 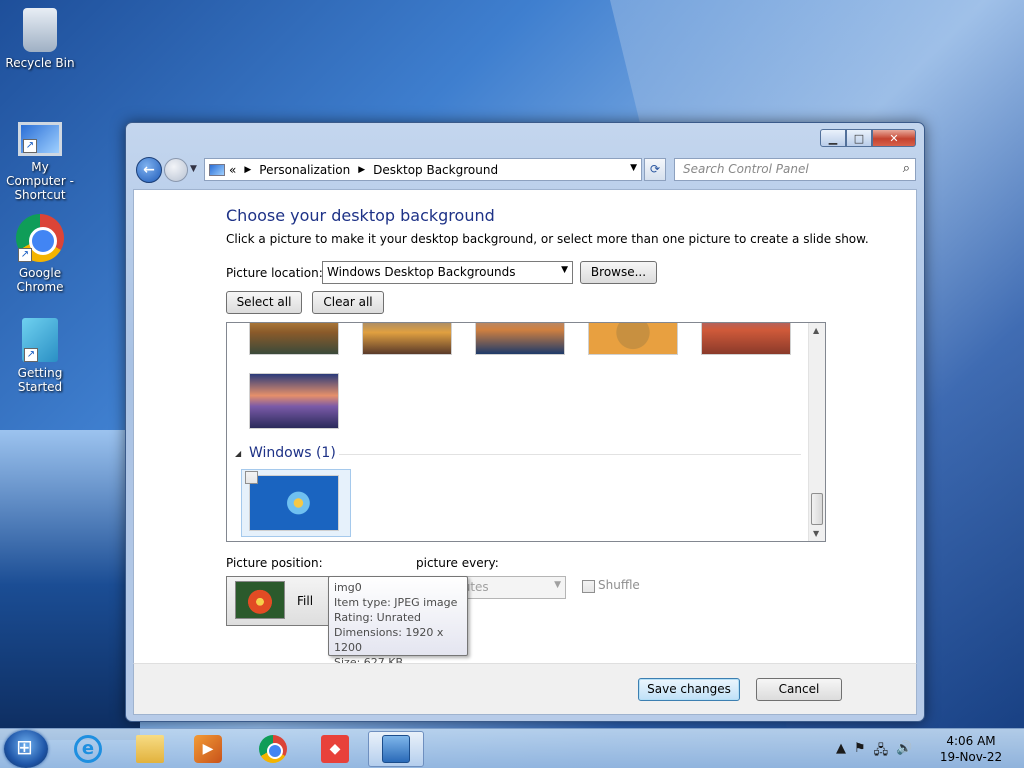 I want to click on desktop-icon-recycle-bin: Recycle Bin, so click(x=40, y=39).